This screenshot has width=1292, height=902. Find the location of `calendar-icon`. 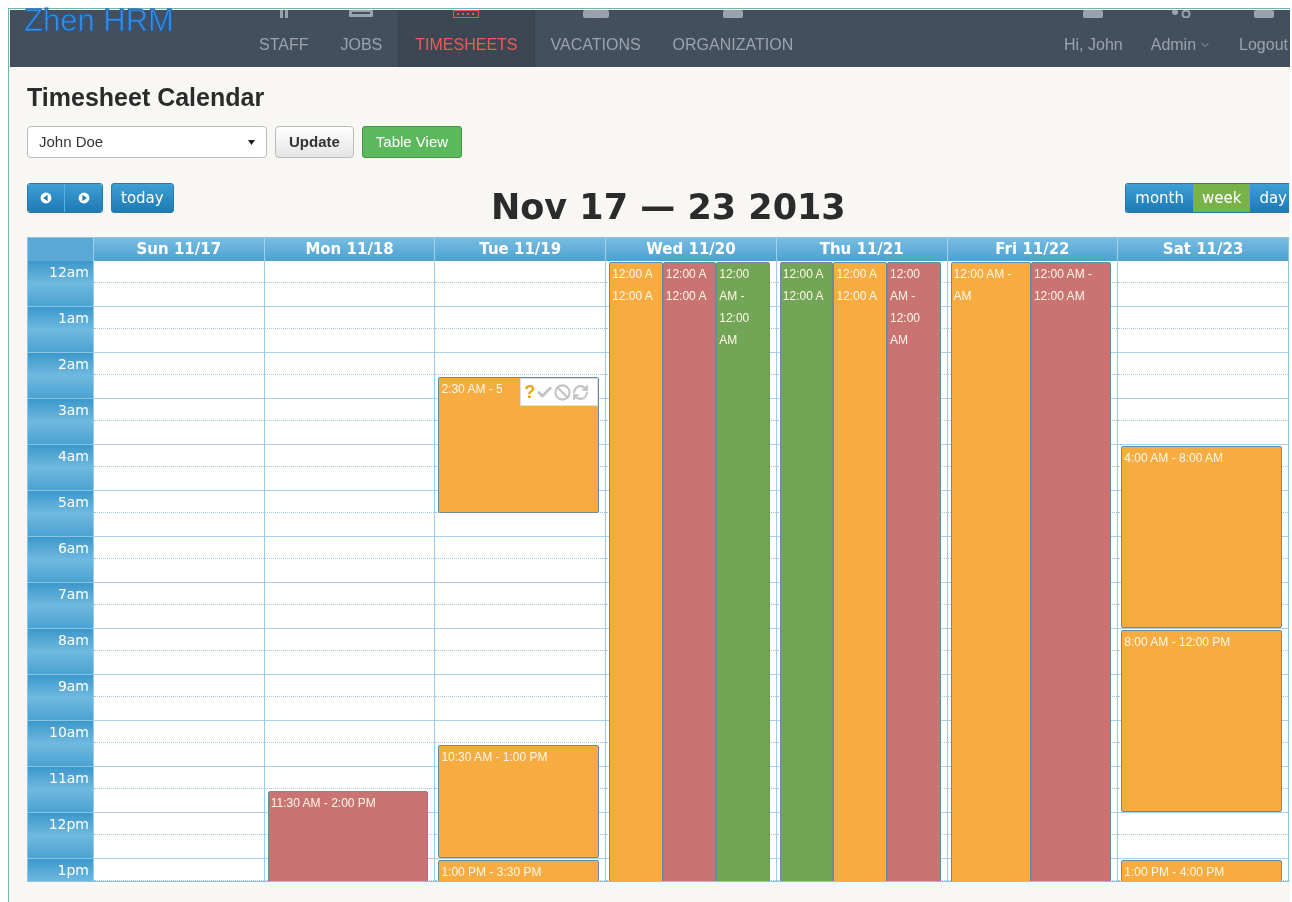

calendar-icon is located at coordinates (466, 14).